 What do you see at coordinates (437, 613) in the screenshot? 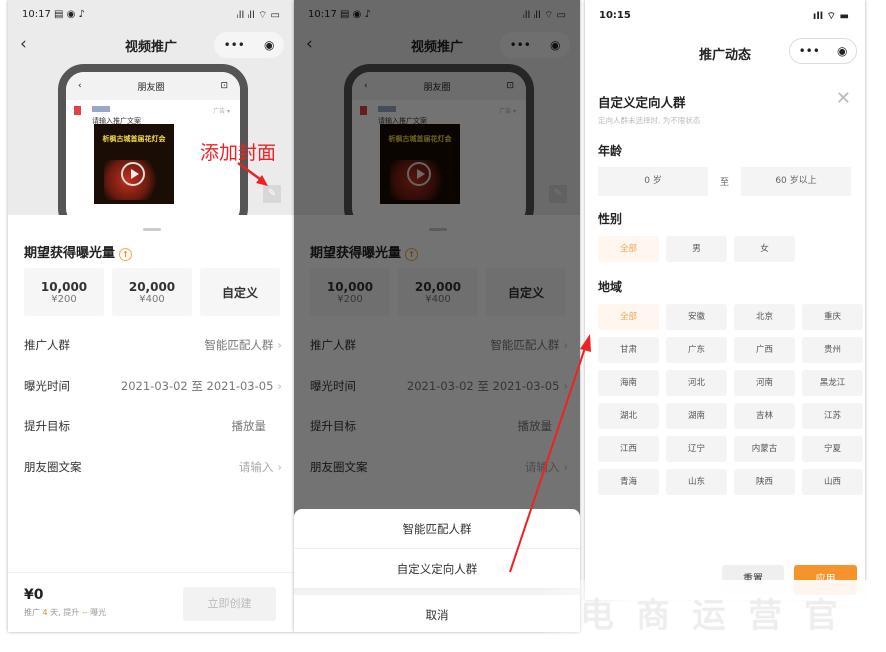
I see `cancel-button: 取消` at bounding box center [437, 613].